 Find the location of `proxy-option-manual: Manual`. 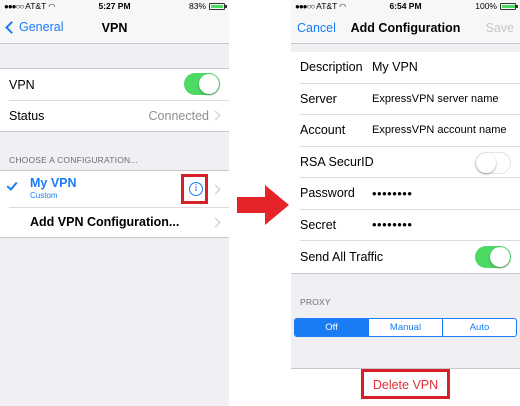

proxy-option-manual: Manual is located at coordinates (405, 327).